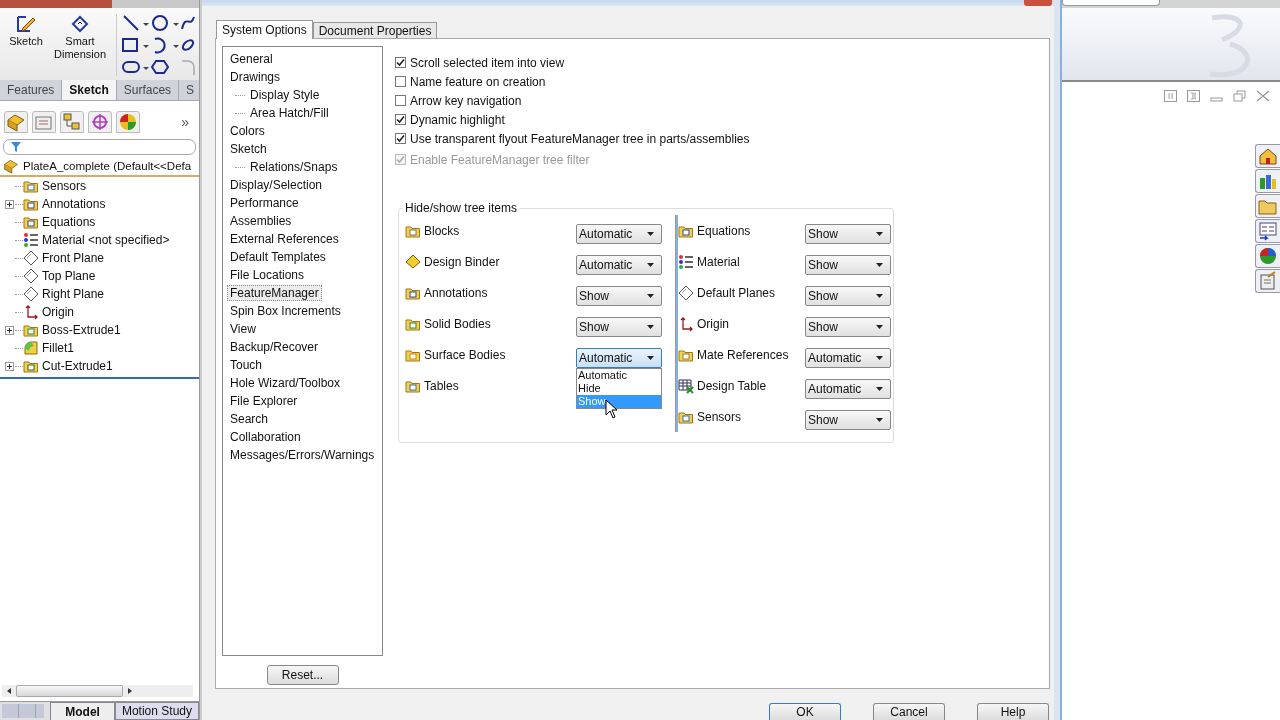 The height and width of the screenshot is (720, 1280). I want to click on filter-icon, so click(16, 147).